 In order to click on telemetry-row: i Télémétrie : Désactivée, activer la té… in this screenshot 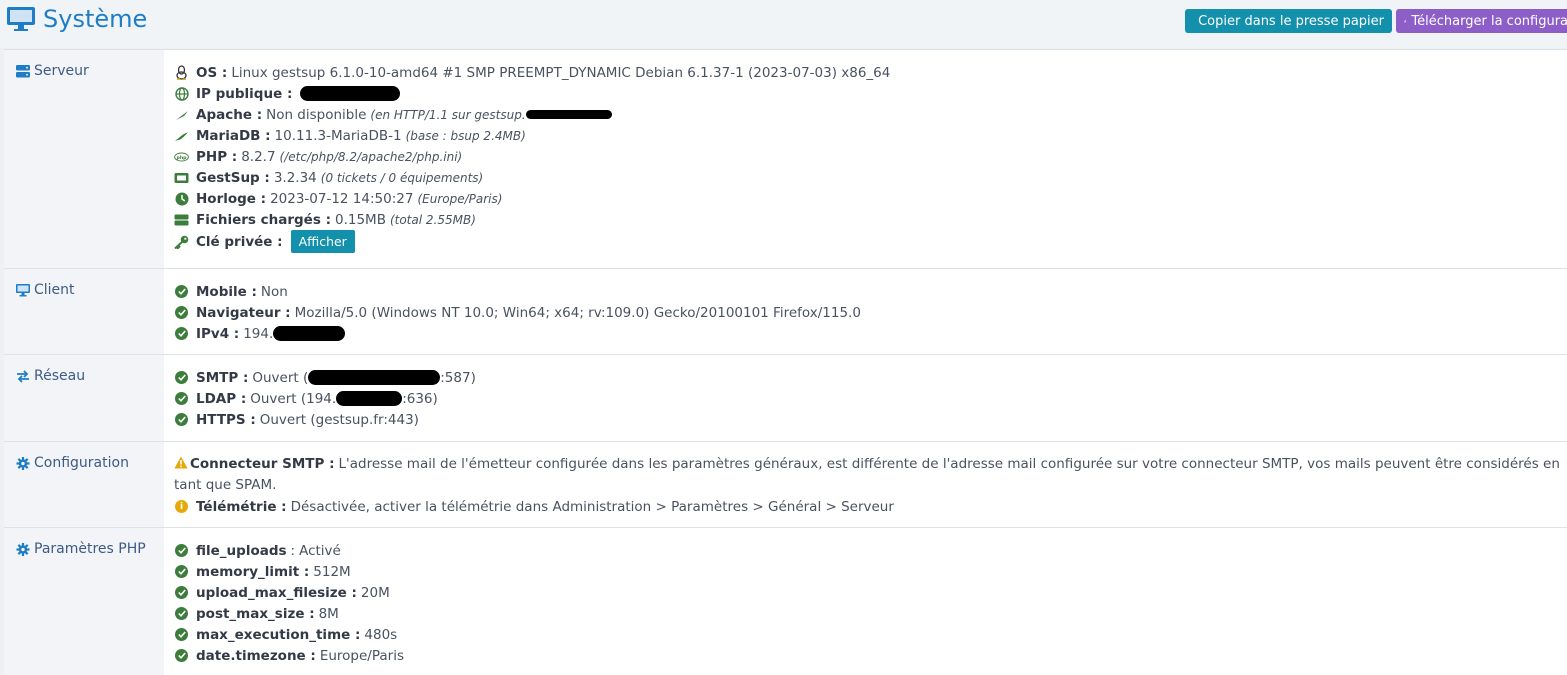, I will do `click(870, 506)`.